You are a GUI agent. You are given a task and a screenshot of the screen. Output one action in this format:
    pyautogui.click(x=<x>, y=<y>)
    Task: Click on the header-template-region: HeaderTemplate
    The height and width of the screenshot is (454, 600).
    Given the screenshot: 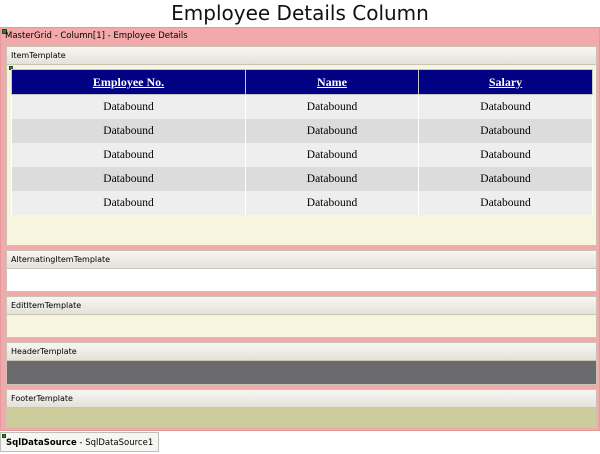 What is the action you would take?
    pyautogui.click(x=301, y=363)
    